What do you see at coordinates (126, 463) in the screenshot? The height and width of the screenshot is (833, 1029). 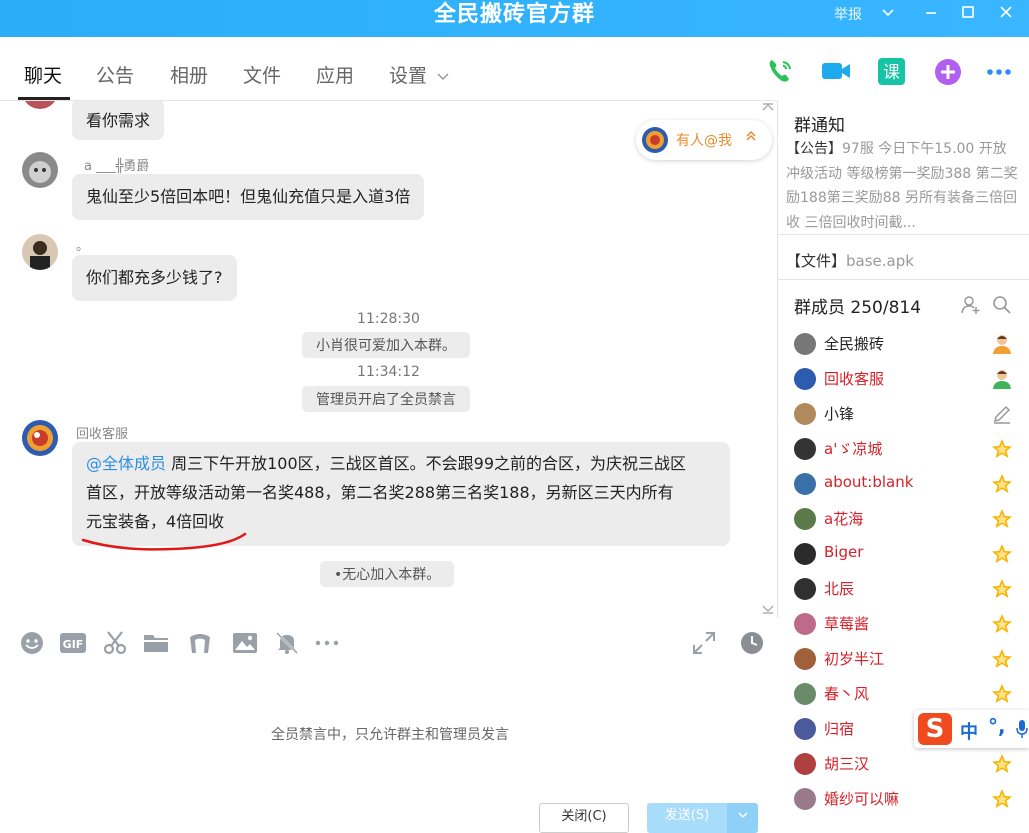 I see `mention-link: @全体成员` at bounding box center [126, 463].